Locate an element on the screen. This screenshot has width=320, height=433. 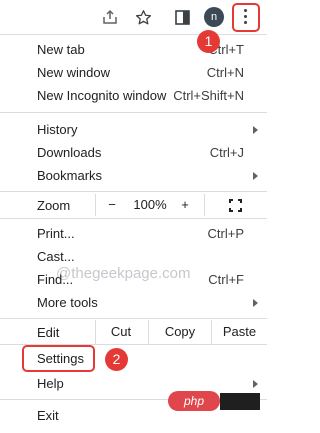
menu-item-label: Edit is located at coordinates (48, 332).